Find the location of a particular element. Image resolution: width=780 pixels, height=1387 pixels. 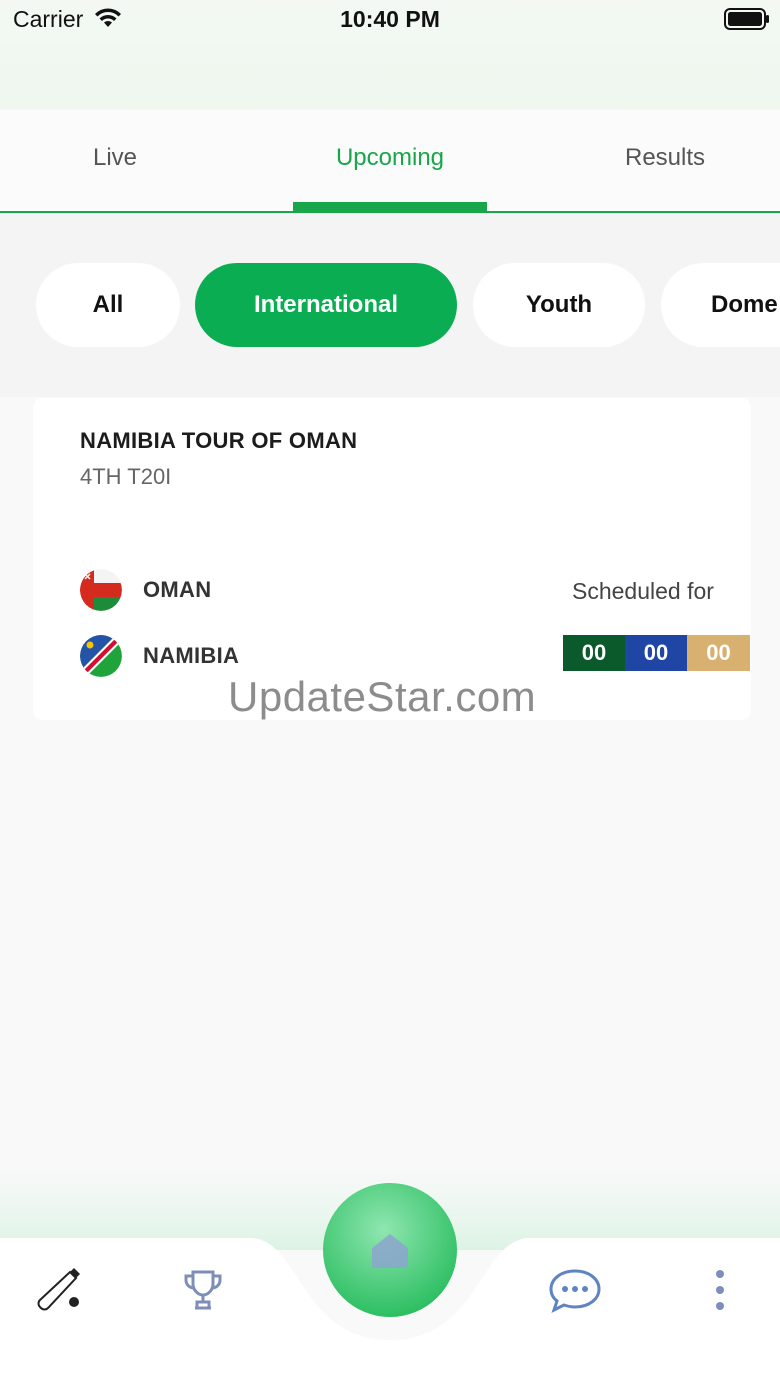

category-chip-youth: Youth is located at coordinates (559, 305).